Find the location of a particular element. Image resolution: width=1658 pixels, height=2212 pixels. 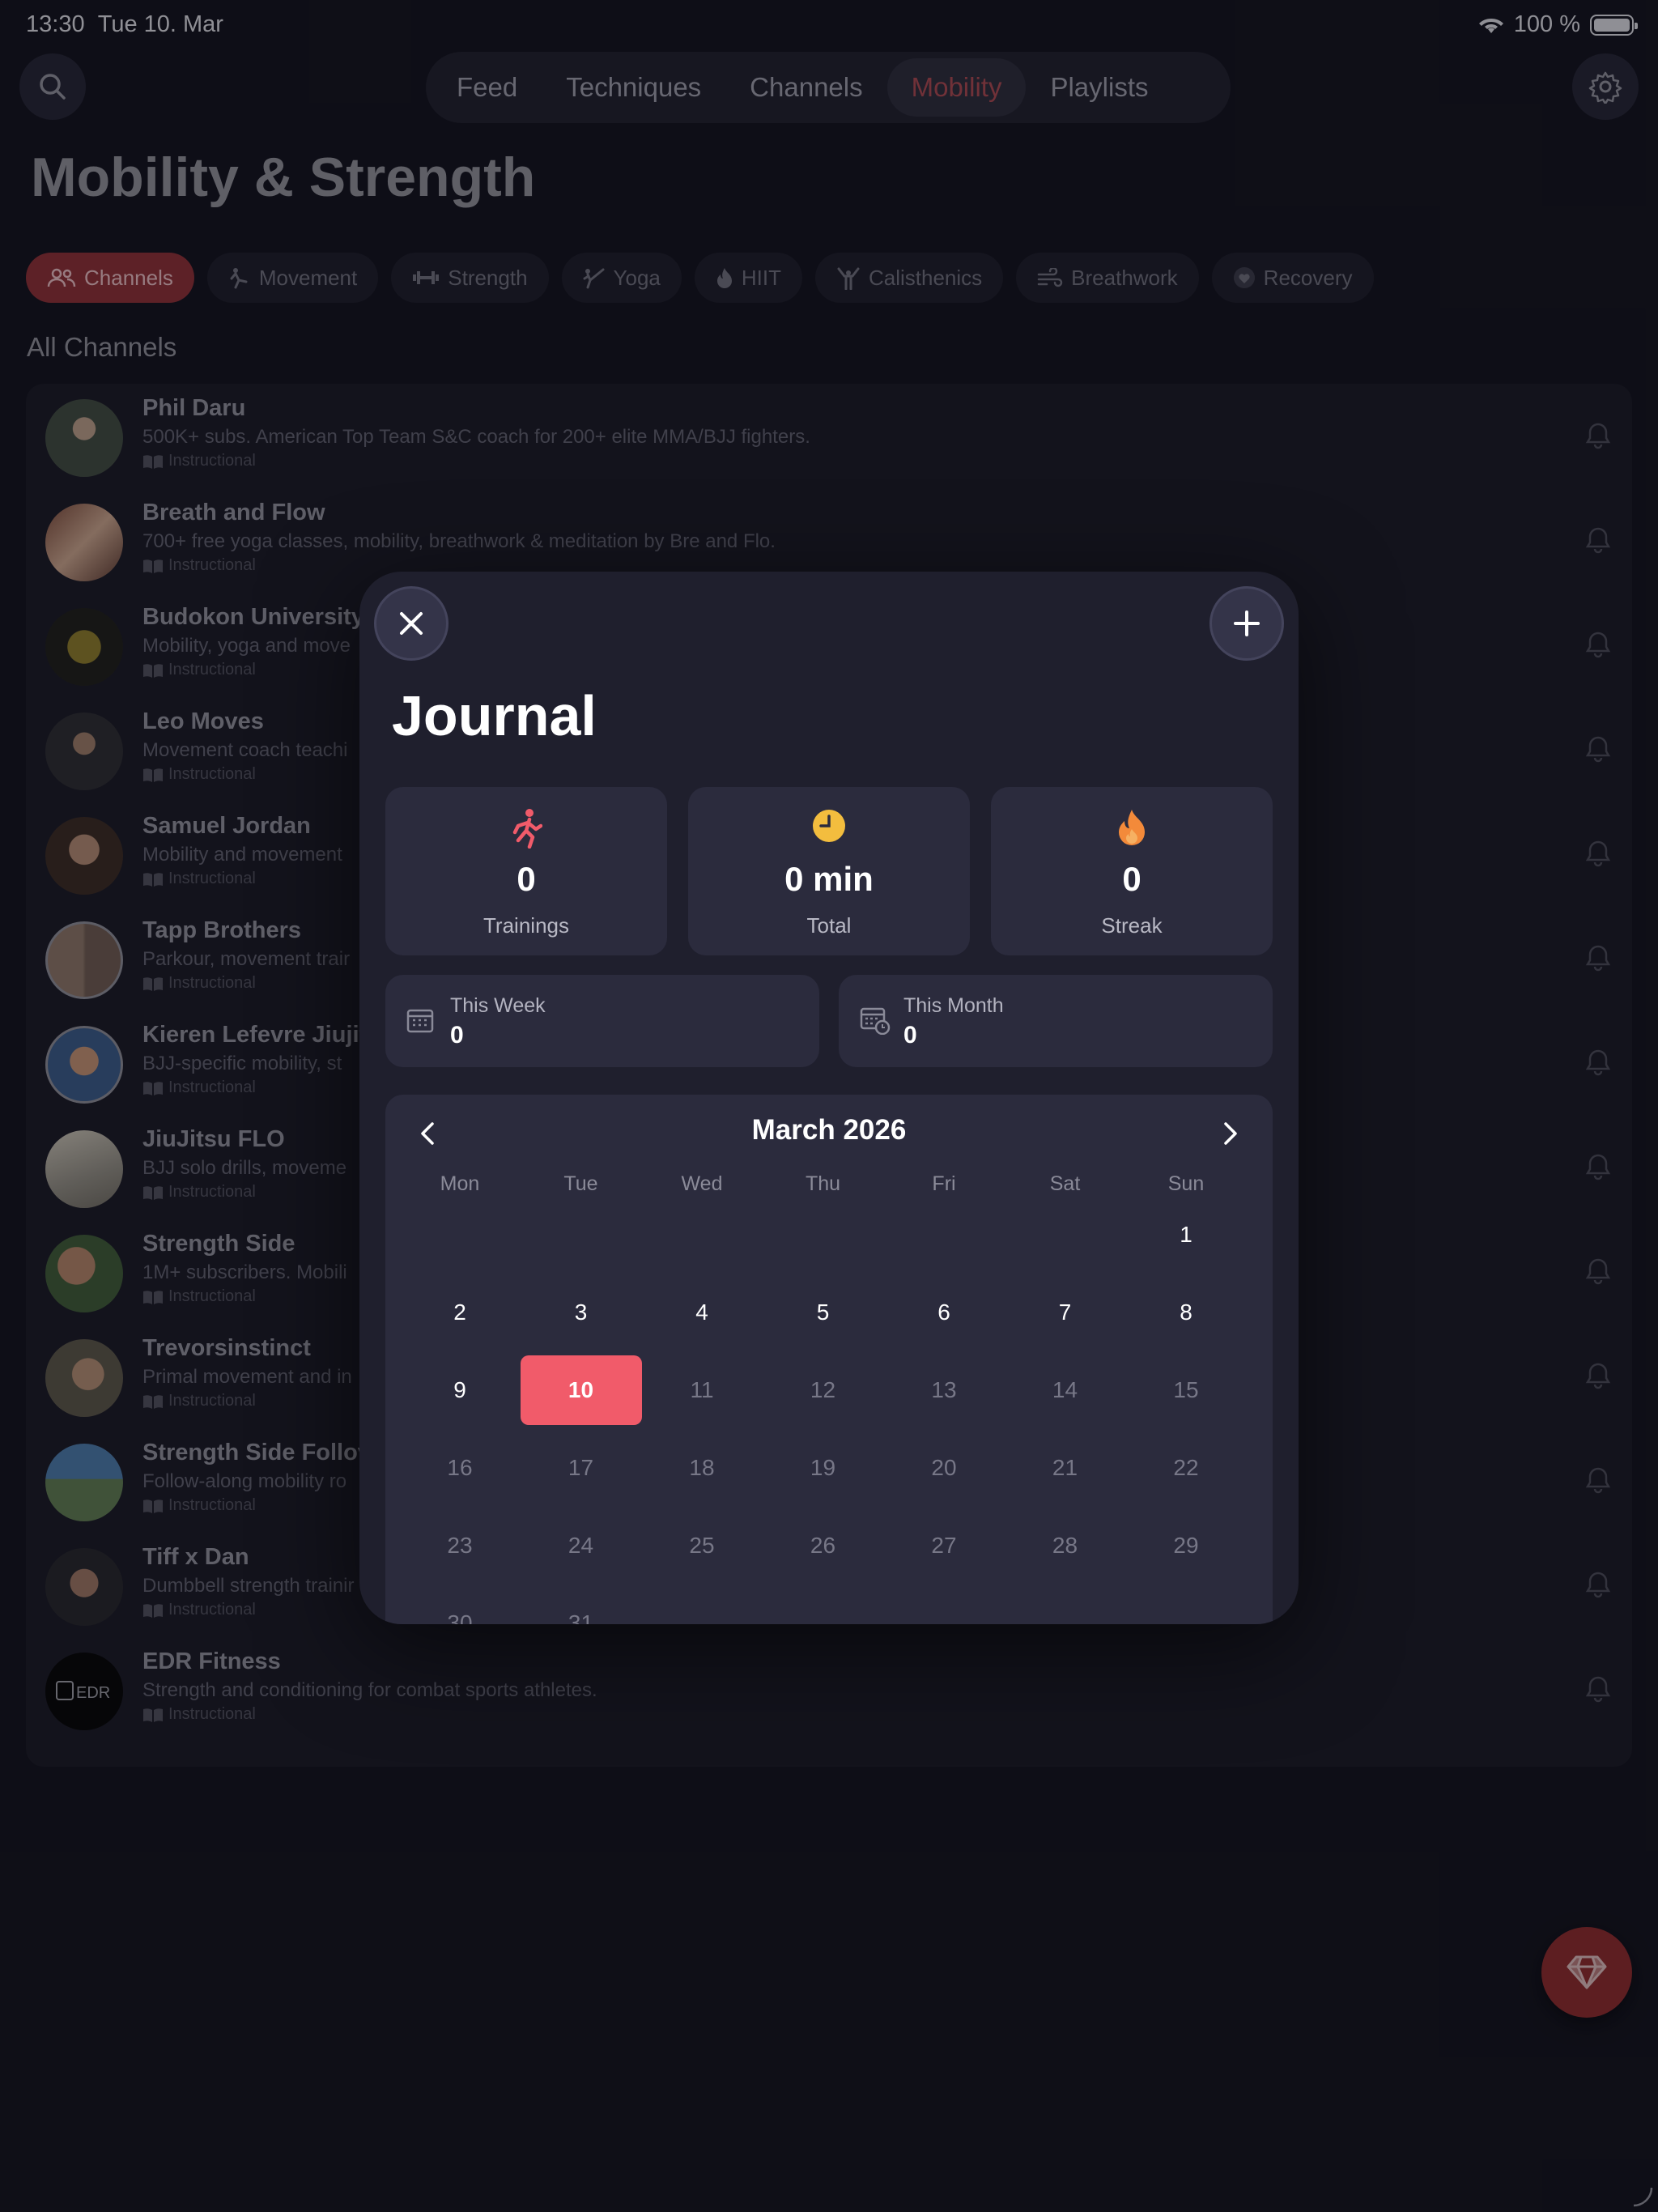

weekday-label: Sun is located at coordinates (1186, 1184).